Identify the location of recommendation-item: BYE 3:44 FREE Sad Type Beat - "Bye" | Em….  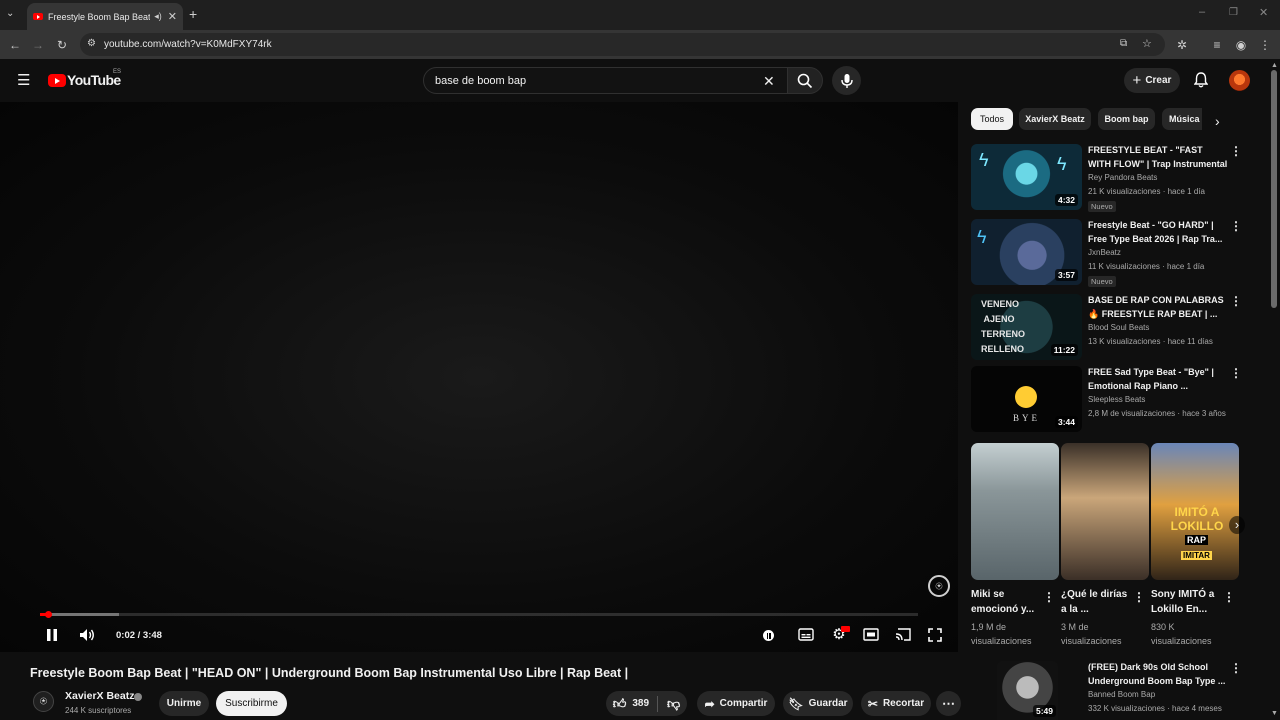
(1111, 400).